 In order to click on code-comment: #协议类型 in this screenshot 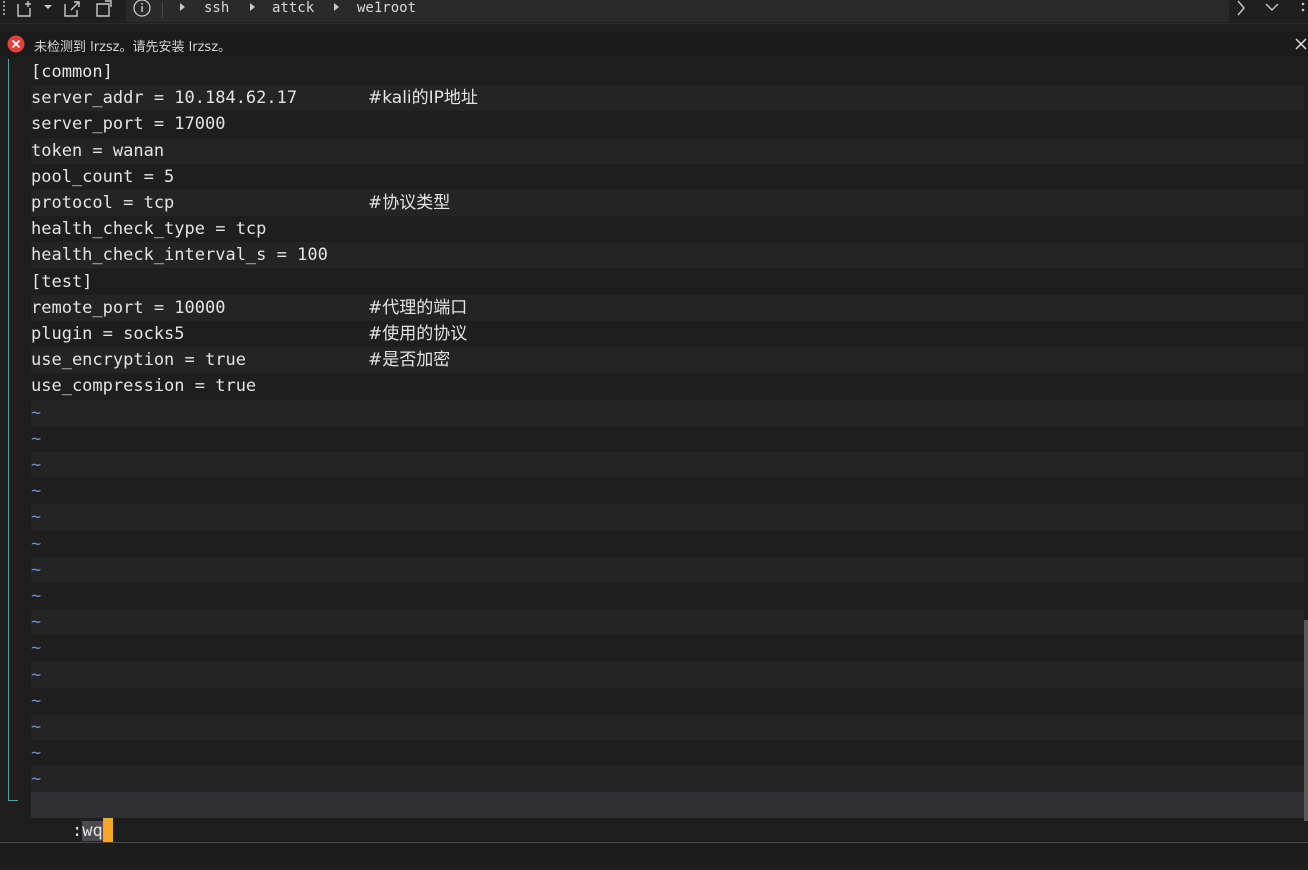, I will do `click(409, 203)`.